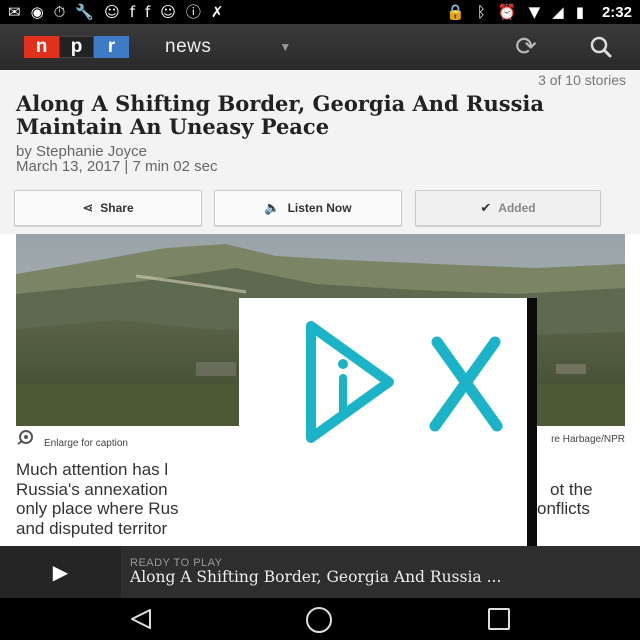 The height and width of the screenshot is (640, 640). I want to click on info-icon: ⓘ, so click(193, 11).